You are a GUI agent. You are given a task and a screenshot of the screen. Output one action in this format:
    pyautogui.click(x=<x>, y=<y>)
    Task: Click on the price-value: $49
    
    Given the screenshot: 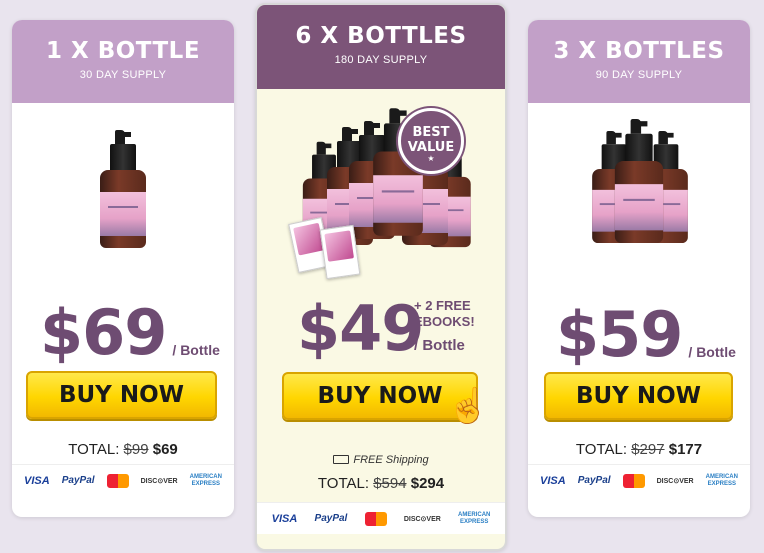 What is the action you would take?
    pyautogui.click(x=360, y=328)
    